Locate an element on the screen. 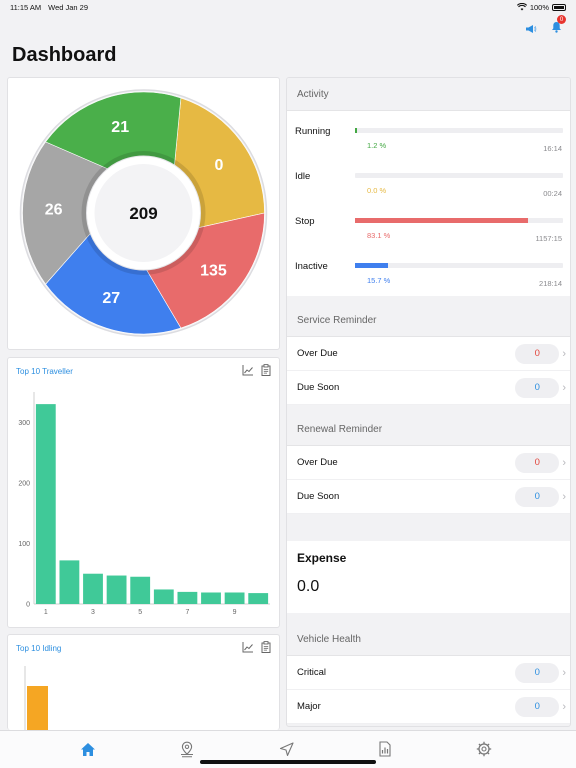 The width and height of the screenshot is (576, 768). page-title: Dashboard is located at coordinates (64, 55).